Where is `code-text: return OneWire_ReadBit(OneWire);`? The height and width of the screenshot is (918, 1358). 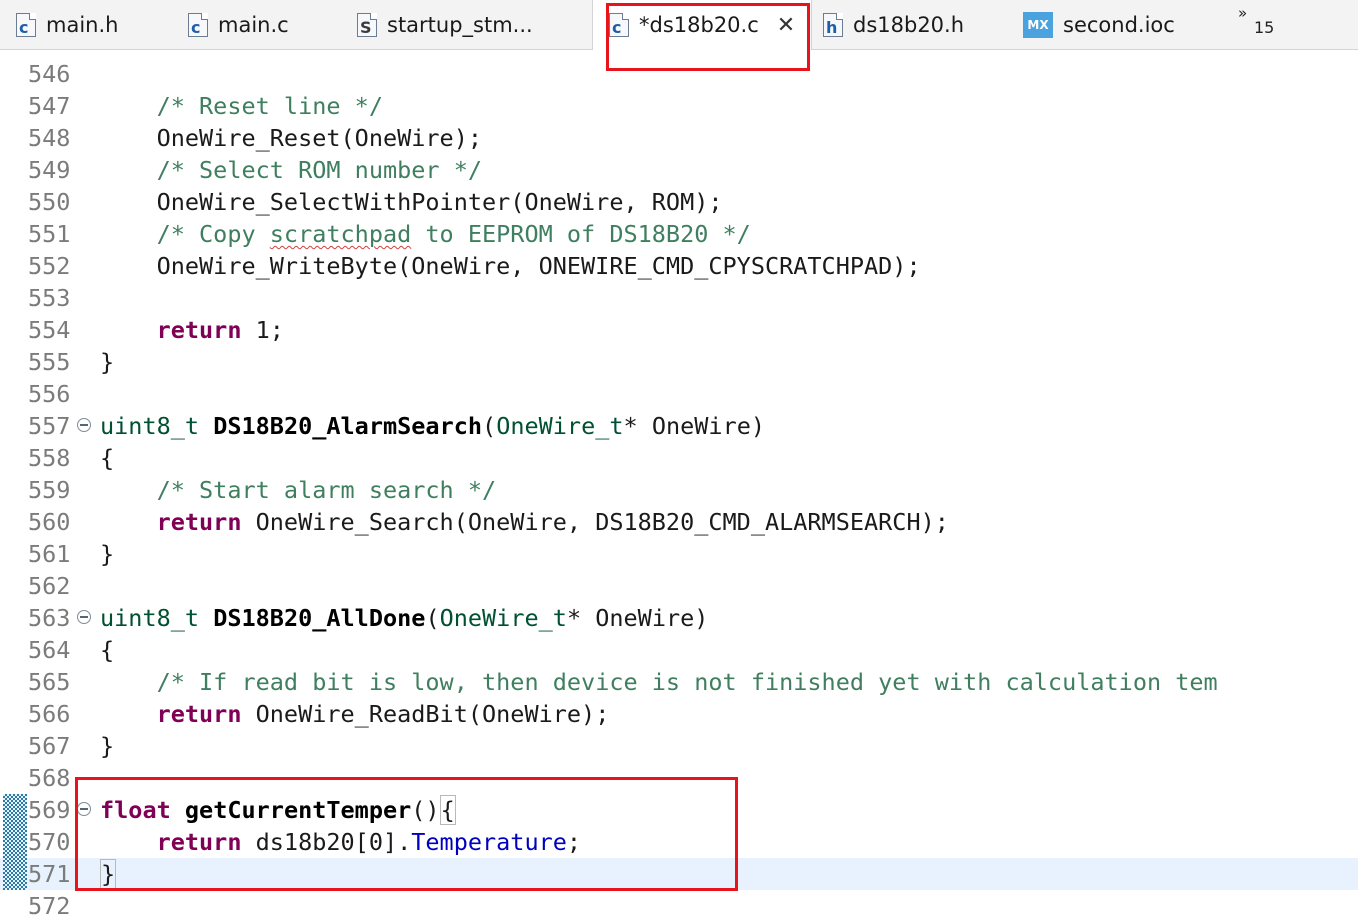 code-text: return OneWire_ReadBit(OneWire); is located at coordinates (355, 714).